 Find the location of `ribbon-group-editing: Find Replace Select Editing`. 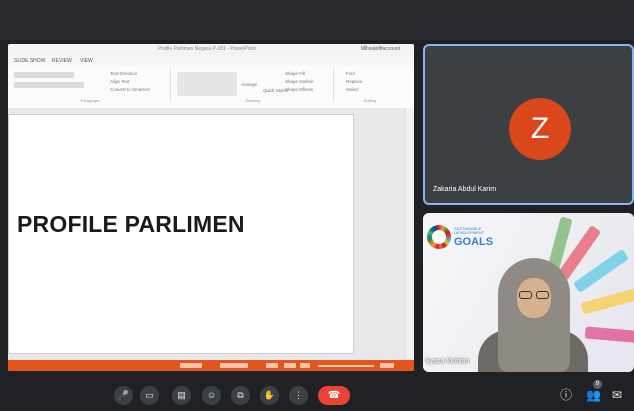

ribbon-group-editing: Find Replace Select Editing is located at coordinates (370, 85).